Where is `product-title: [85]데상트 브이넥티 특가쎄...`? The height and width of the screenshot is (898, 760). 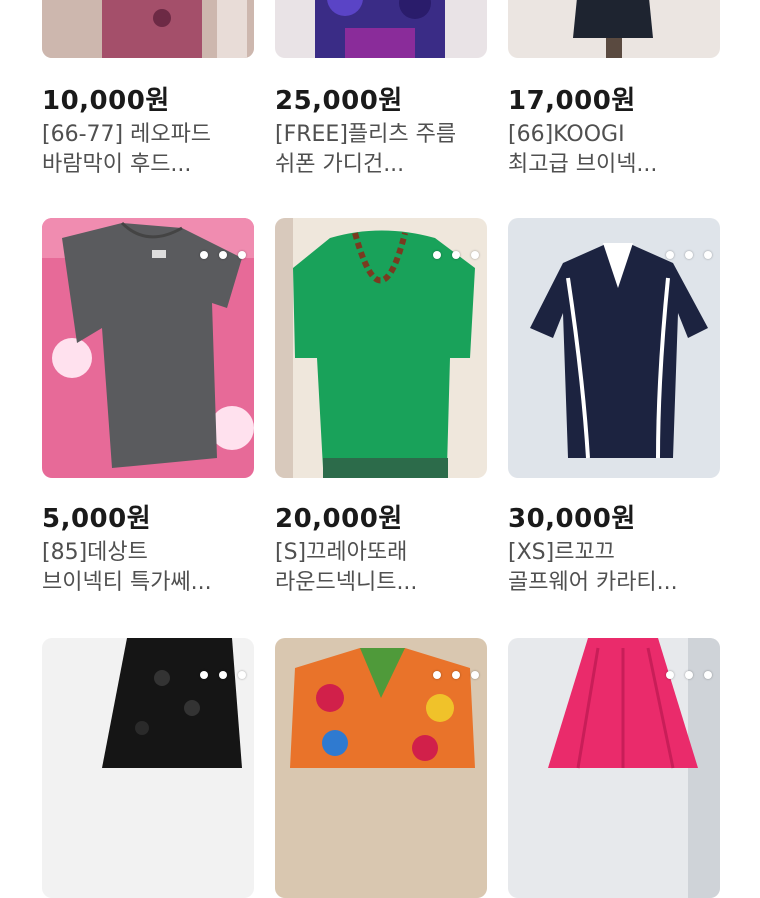
product-title: [85]데상트 브이넥티 특가쎄... is located at coordinates (148, 568).